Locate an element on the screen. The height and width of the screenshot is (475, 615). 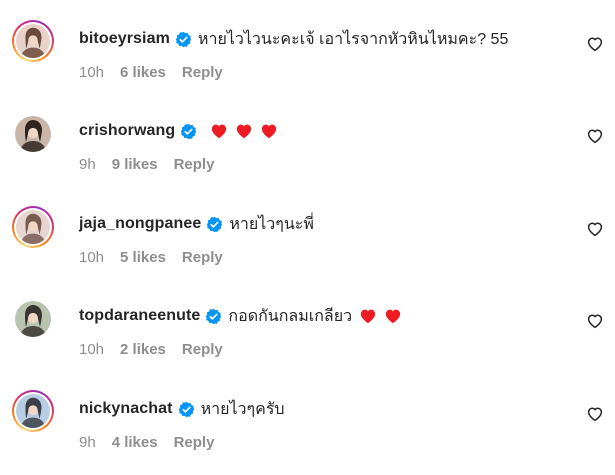
comment-meta: 9h 9 likes Reply is located at coordinates (154, 164).